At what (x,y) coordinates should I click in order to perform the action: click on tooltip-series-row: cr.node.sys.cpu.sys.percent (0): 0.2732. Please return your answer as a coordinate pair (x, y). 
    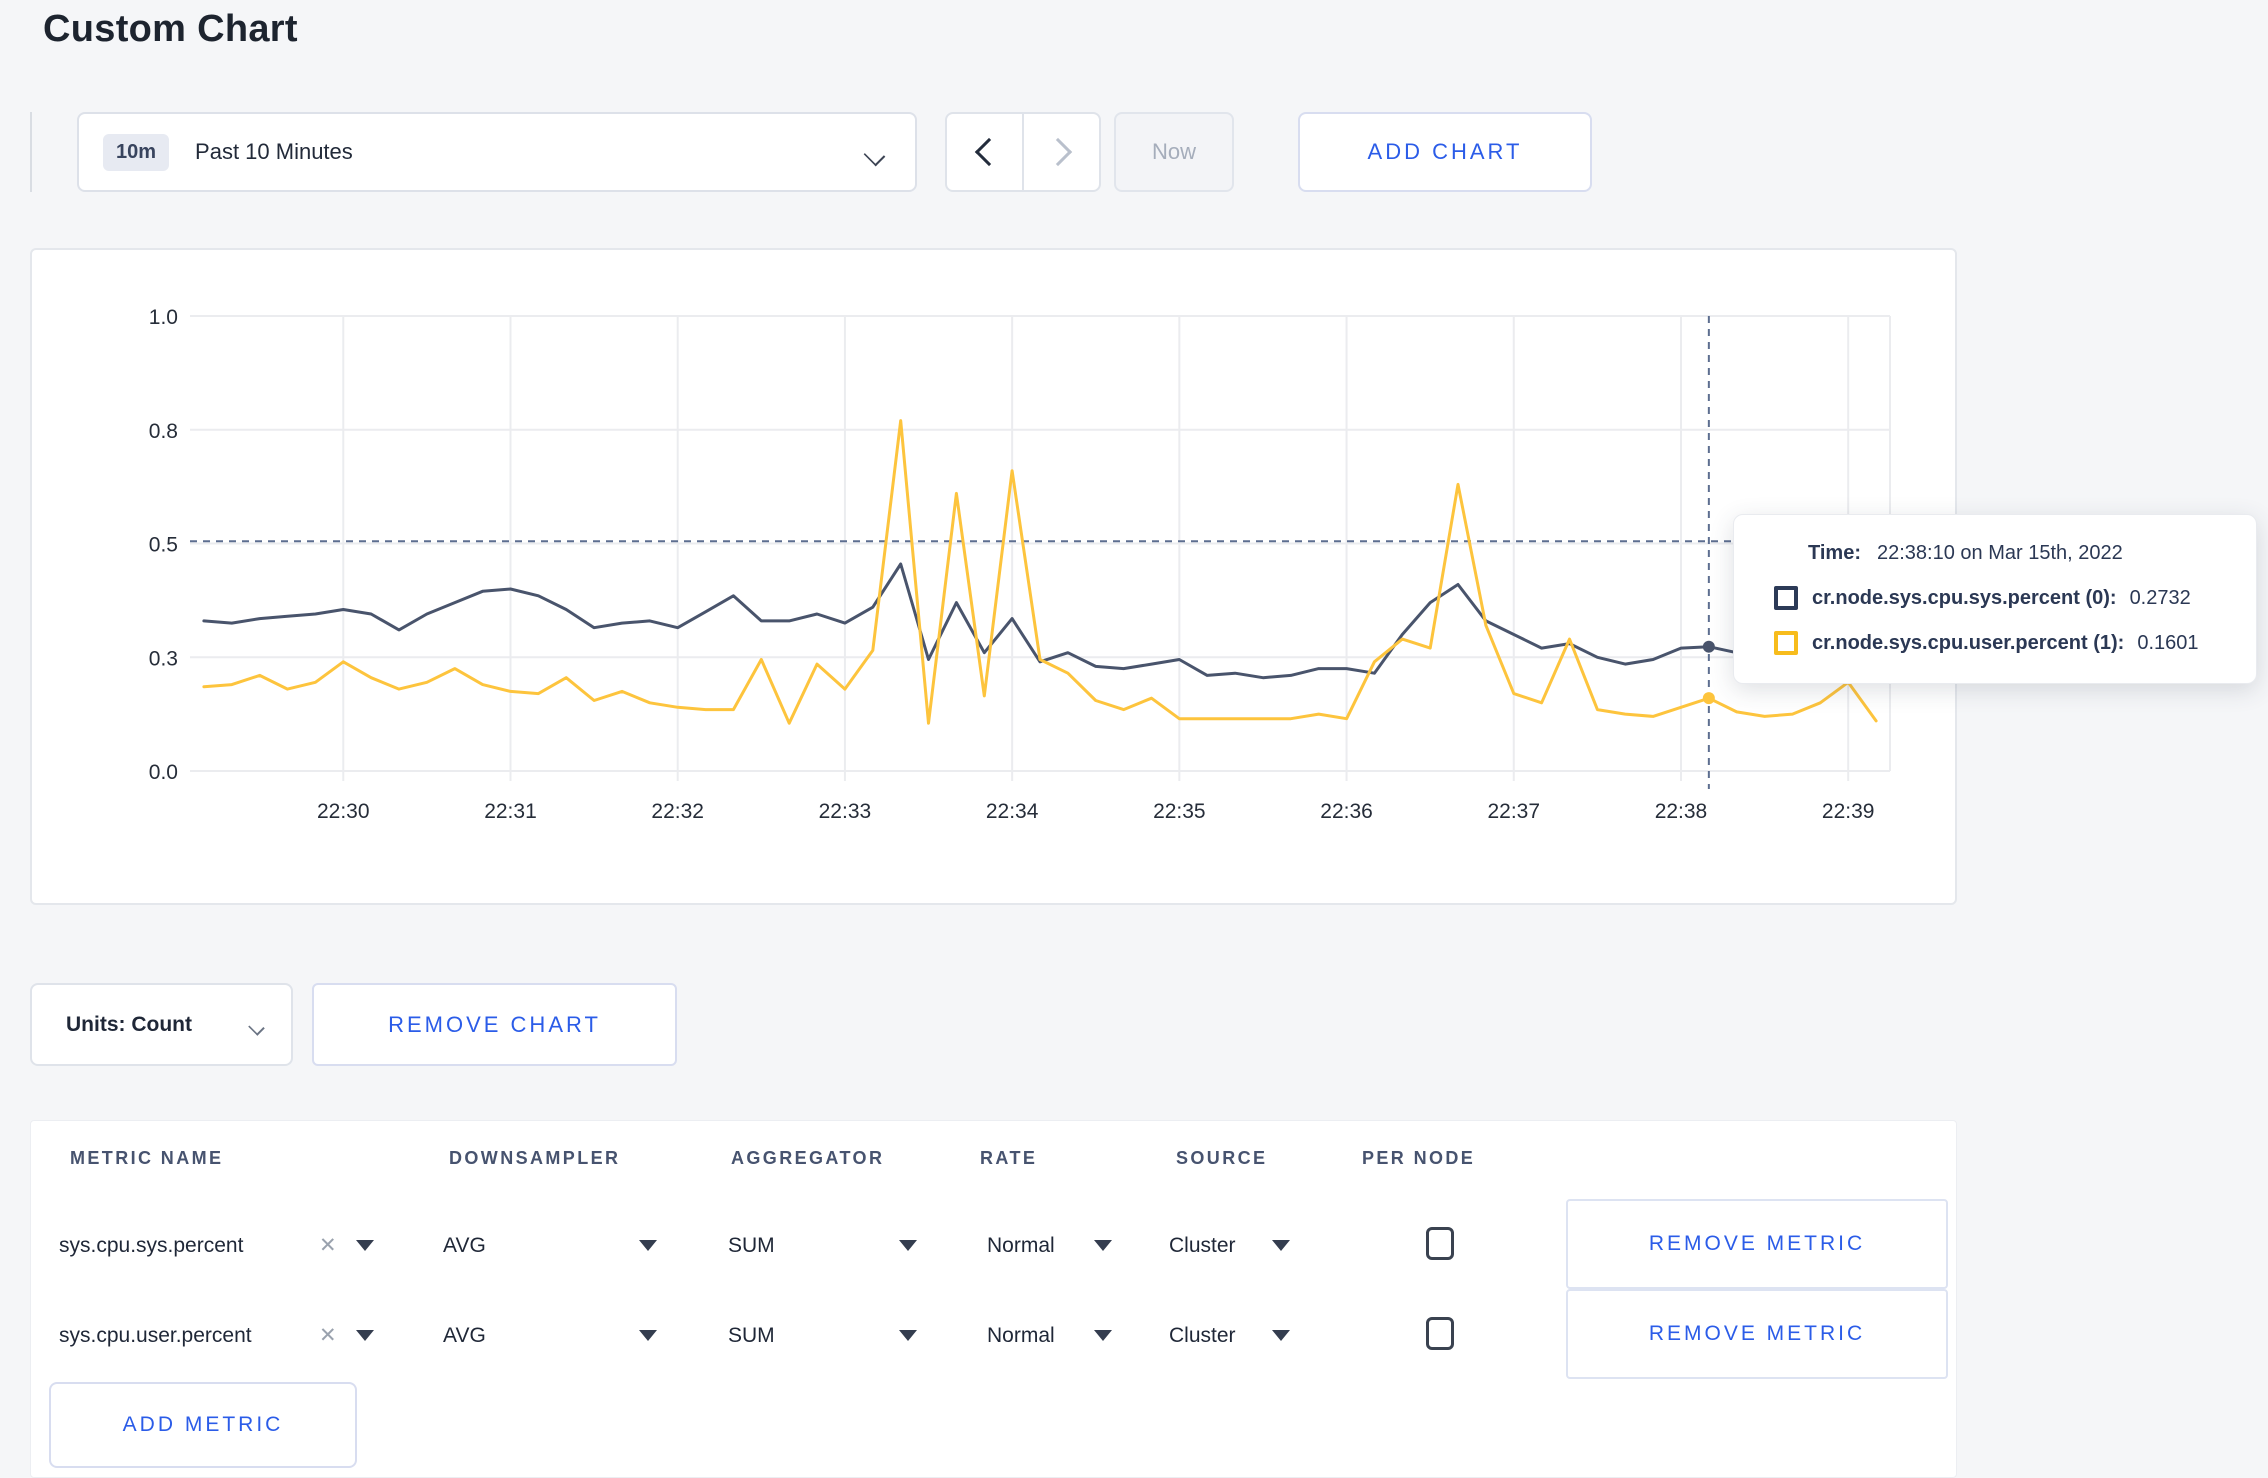
    Looking at the image, I should click on (2015, 598).